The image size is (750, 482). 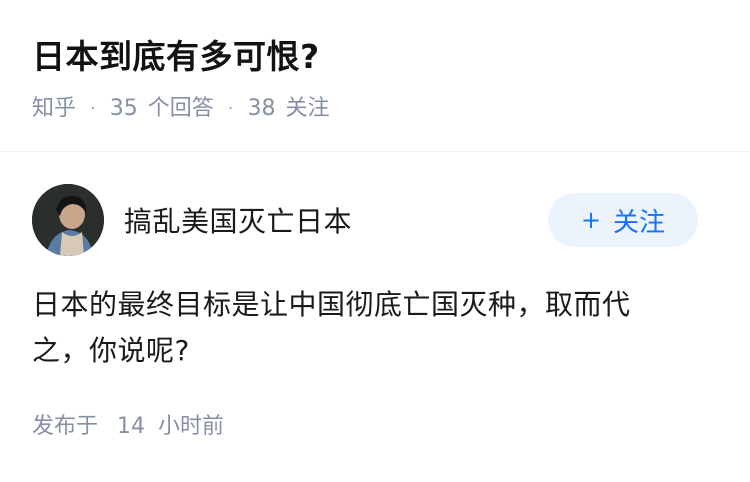 I want to click on follow-button-label: 关注, so click(x=639, y=222).